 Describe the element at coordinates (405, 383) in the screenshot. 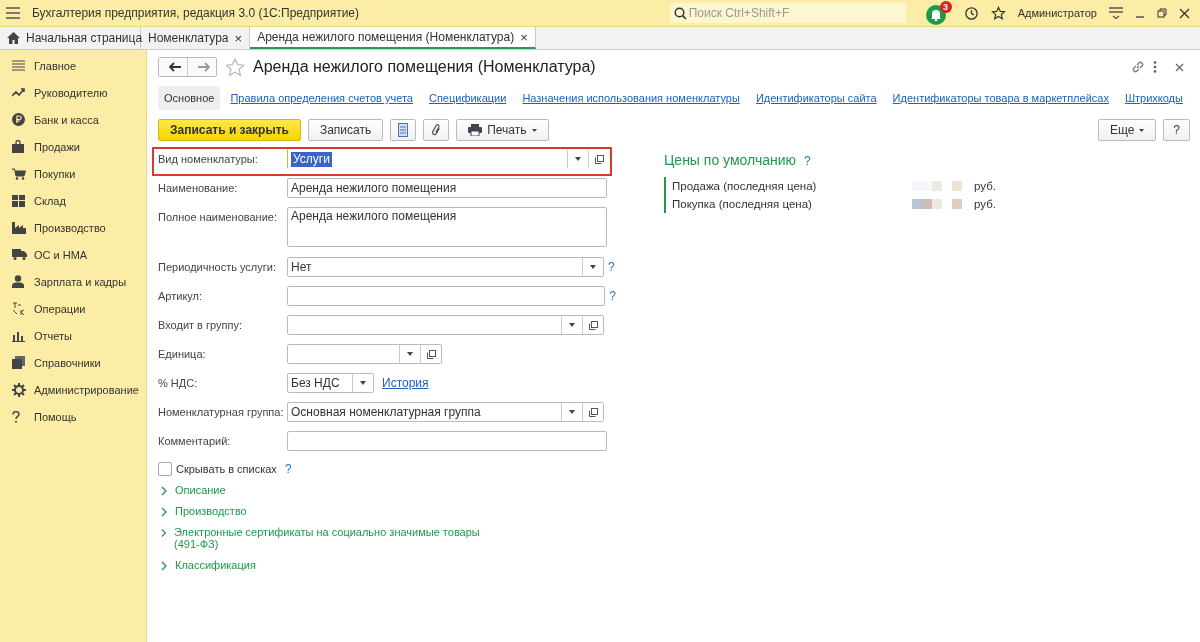

I see `history-link: История` at that location.